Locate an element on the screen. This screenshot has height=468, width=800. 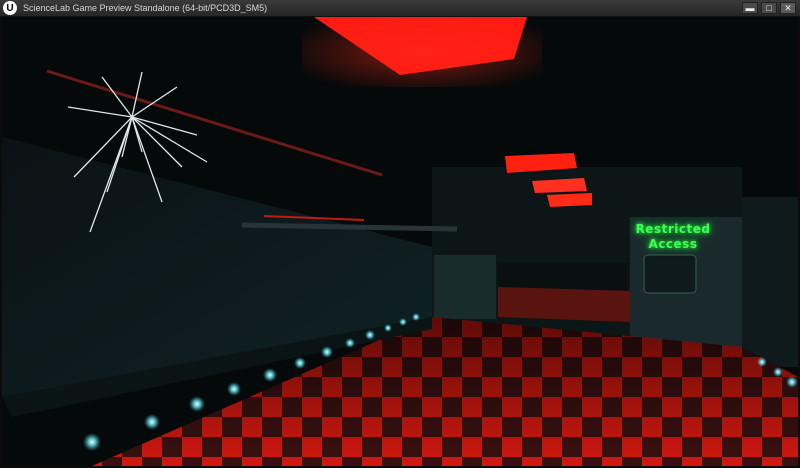
right-wall is located at coordinates (770, 282).